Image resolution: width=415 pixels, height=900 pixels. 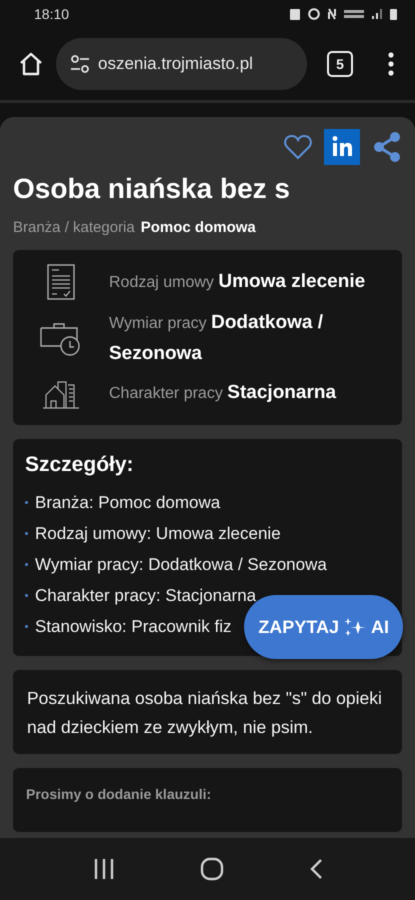 What do you see at coordinates (222, 393) in the screenshot?
I see `fact-text: Charakter pracy Stacjonarna` at bounding box center [222, 393].